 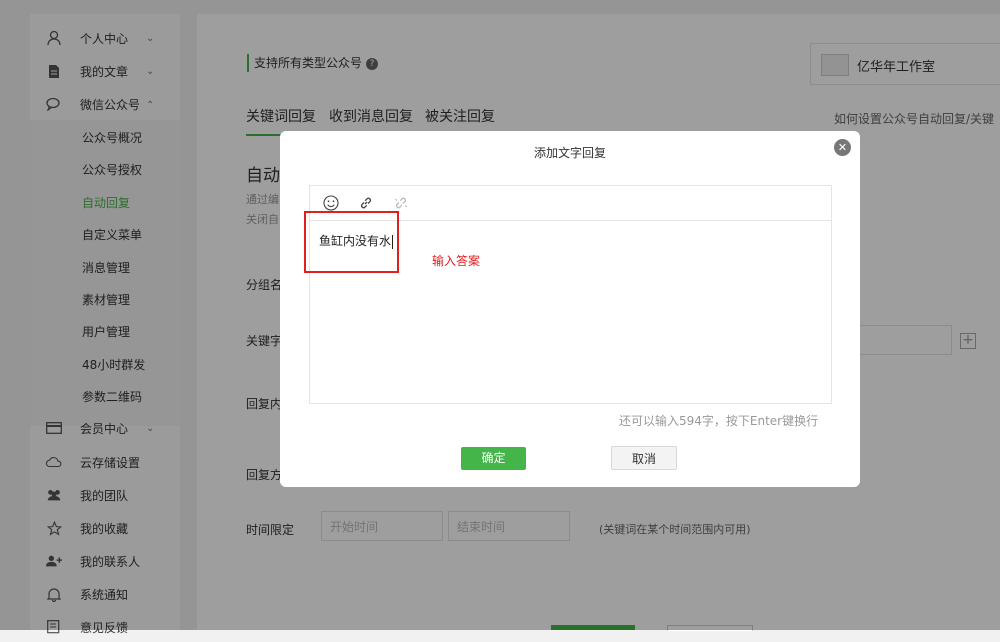 What do you see at coordinates (366, 203) in the screenshot?
I see `link-icon` at bounding box center [366, 203].